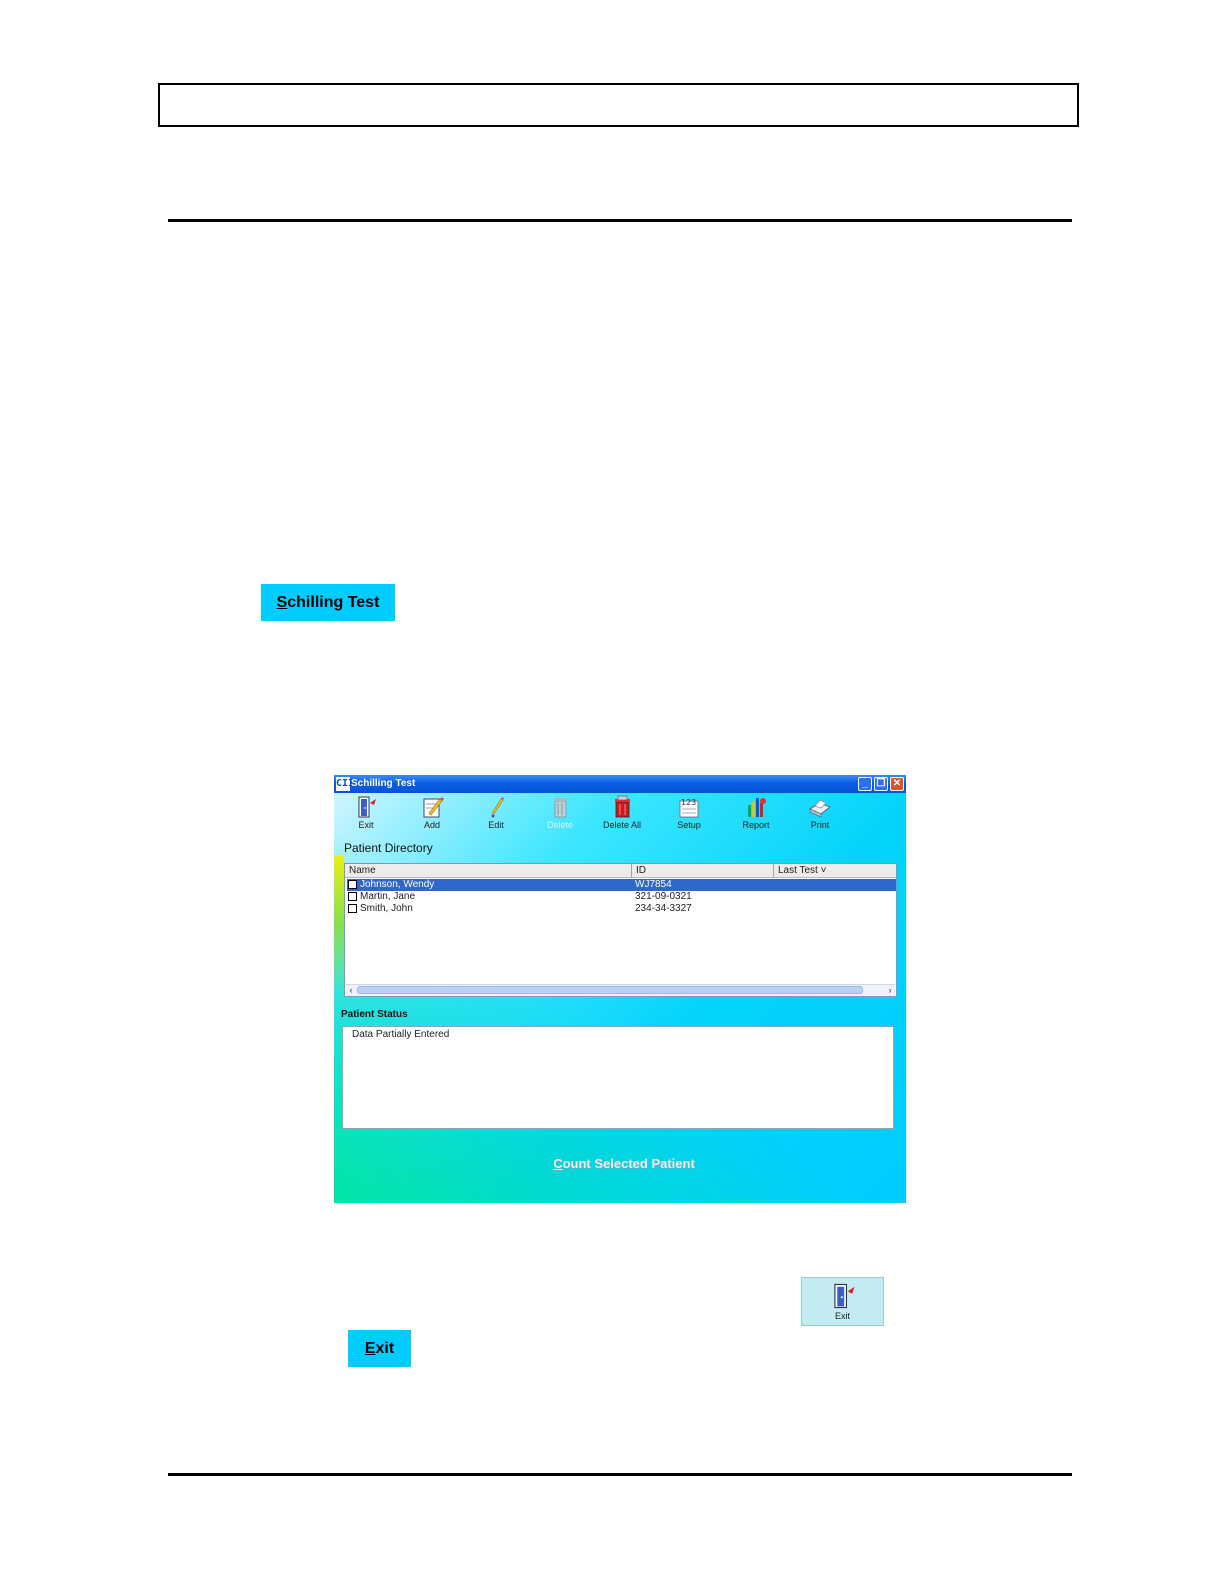 This screenshot has height=1584, width=1224. I want to click on delete-all-trash-icon, so click(622, 806).